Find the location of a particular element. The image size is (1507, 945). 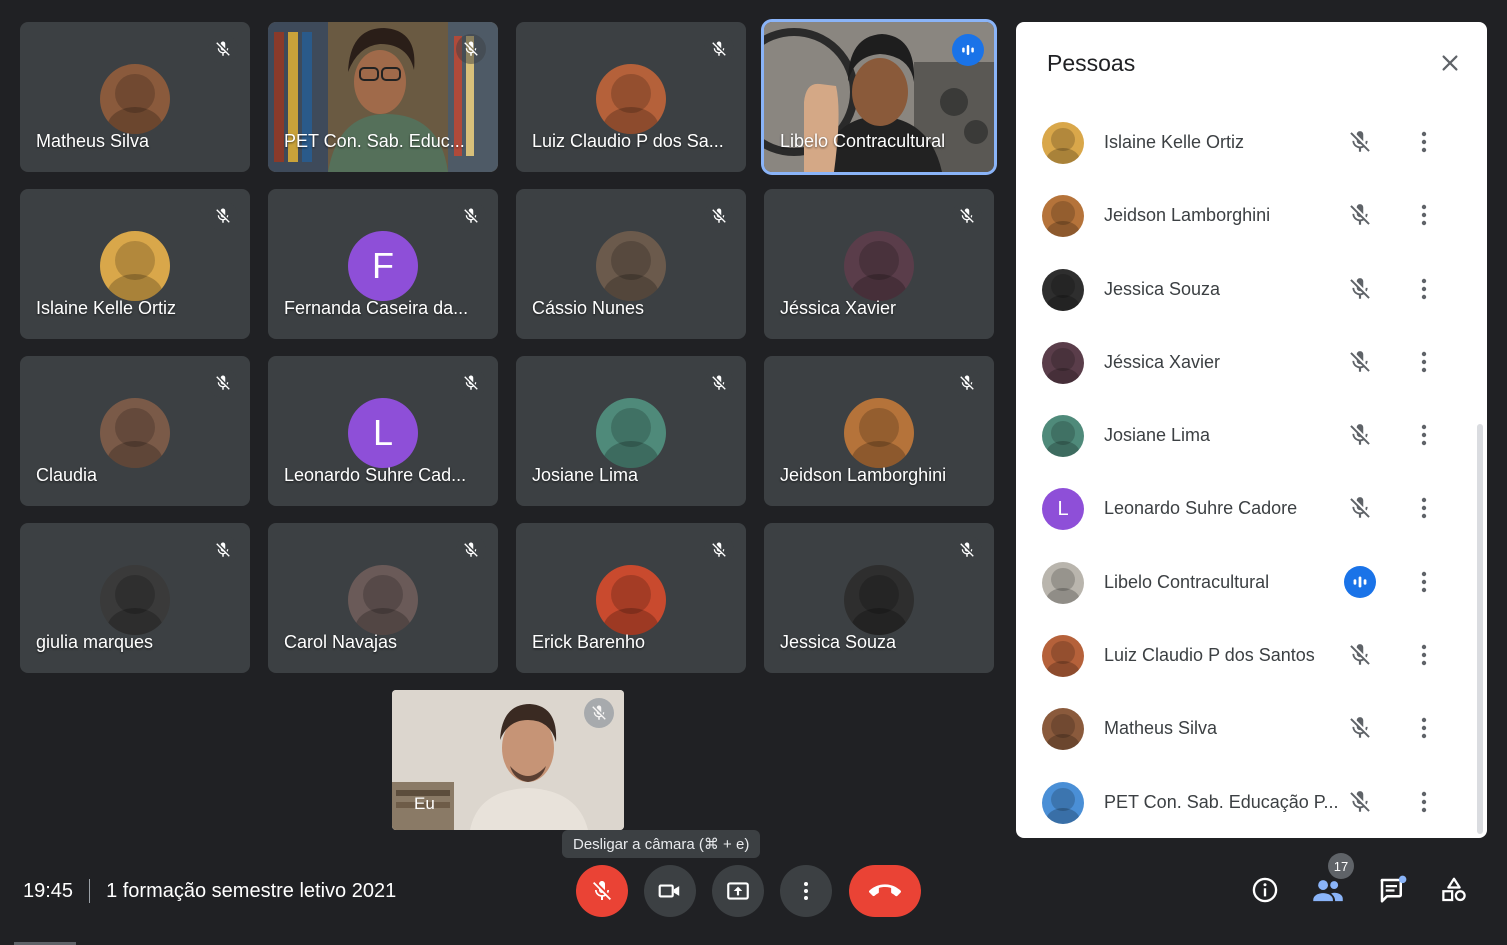

call-end-icon is located at coordinates (885, 890).